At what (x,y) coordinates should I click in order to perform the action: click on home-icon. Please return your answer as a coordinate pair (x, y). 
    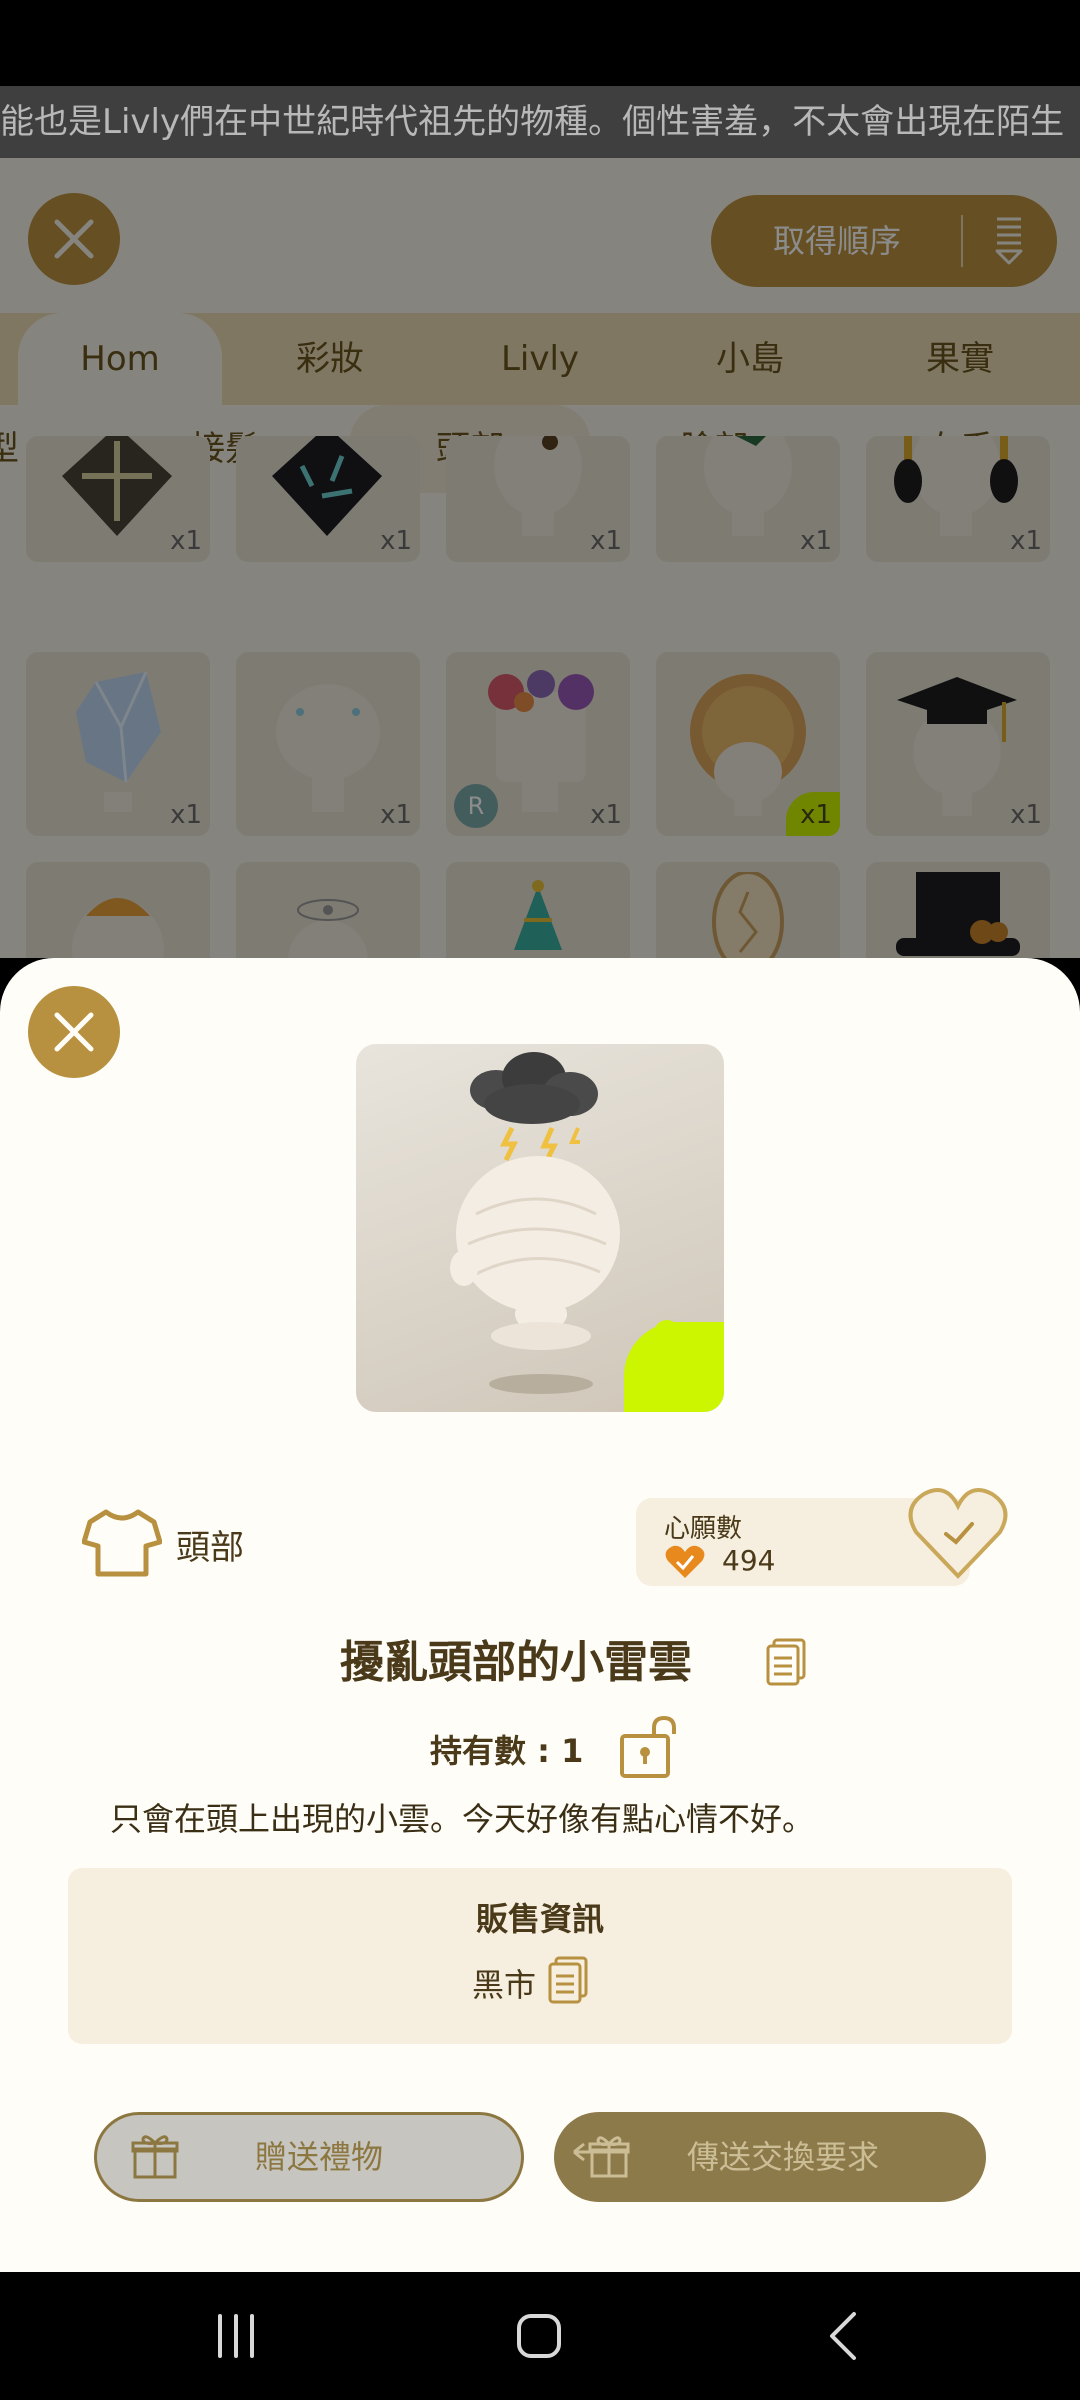
    Looking at the image, I should click on (539, 2336).